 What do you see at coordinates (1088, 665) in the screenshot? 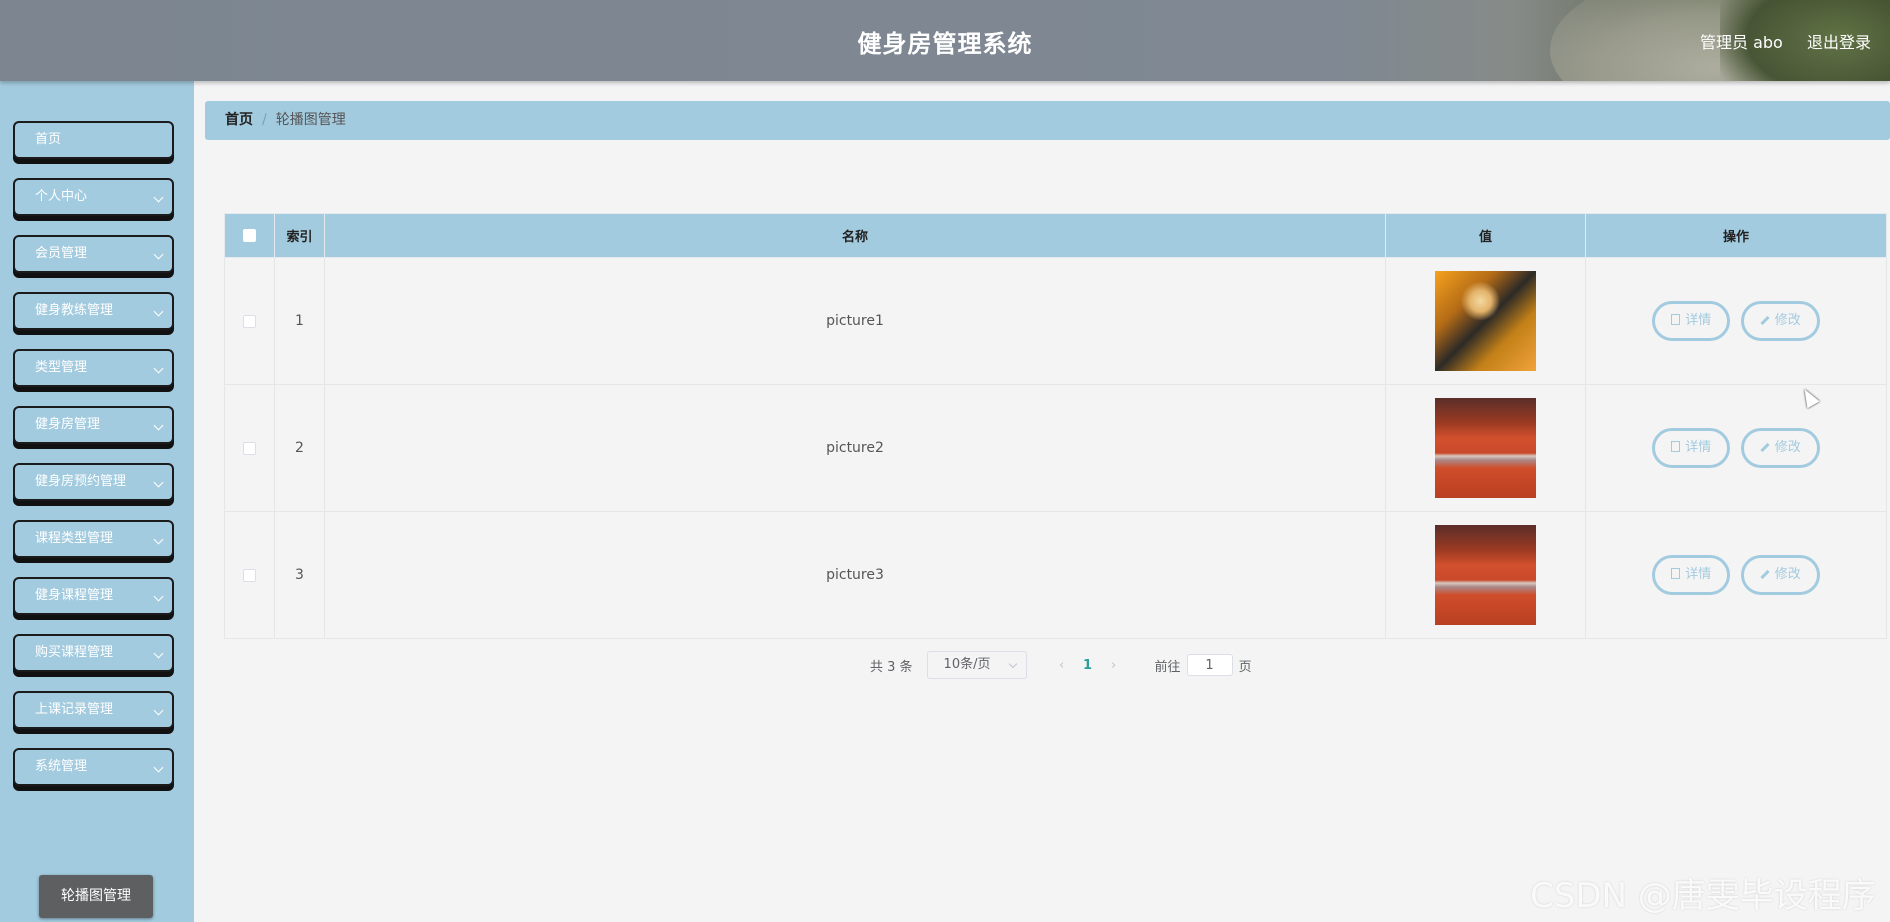
I see `page-number-current: 1` at bounding box center [1088, 665].